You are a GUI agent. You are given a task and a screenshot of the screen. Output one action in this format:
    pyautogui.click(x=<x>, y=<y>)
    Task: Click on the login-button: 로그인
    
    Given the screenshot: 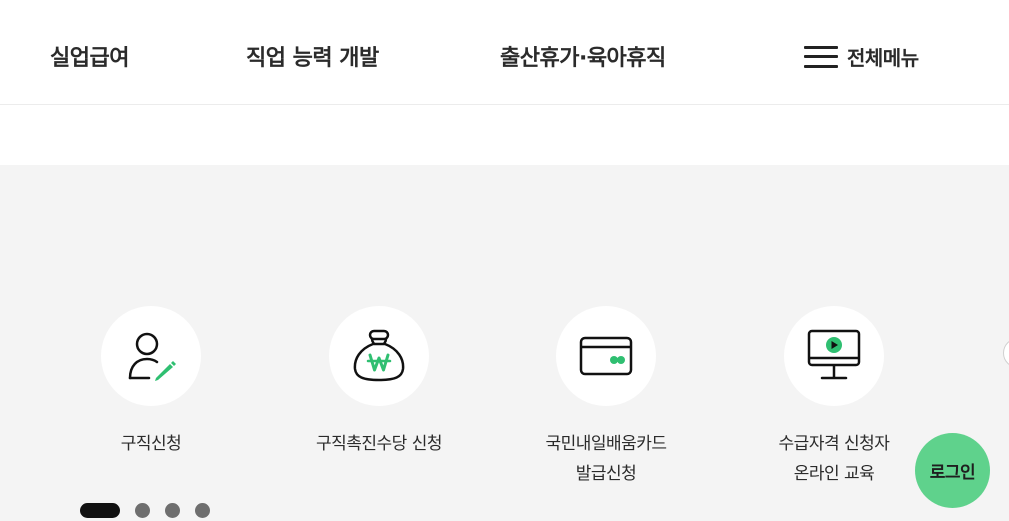 What is the action you would take?
    pyautogui.click(x=952, y=470)
    